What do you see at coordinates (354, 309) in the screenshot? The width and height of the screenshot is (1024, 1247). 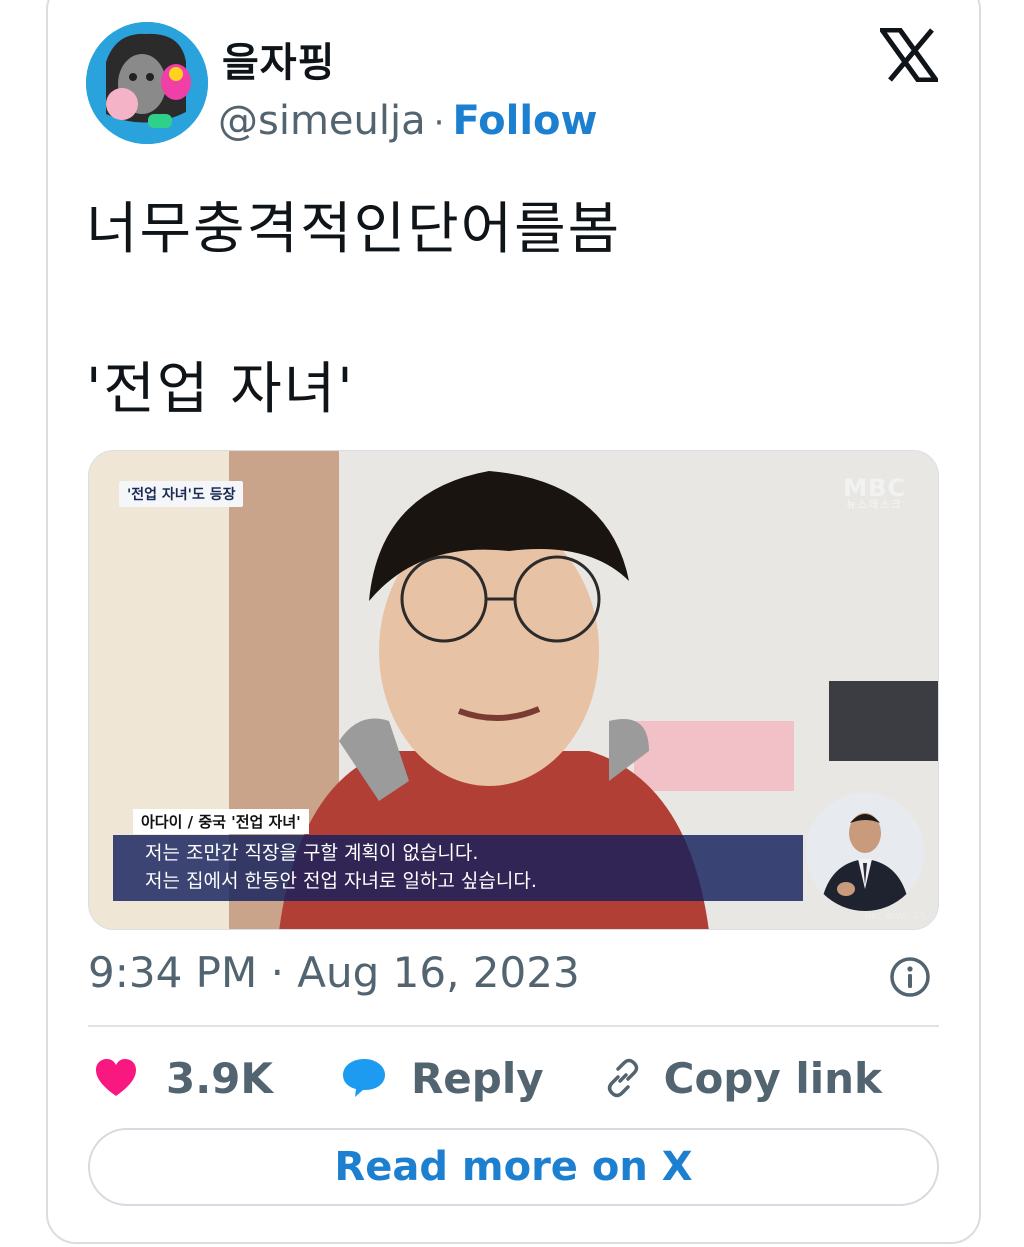 I see `tweet-text: 너무충격적인단어를봄 '전업 자녀'` at bounding box center [354, 309].